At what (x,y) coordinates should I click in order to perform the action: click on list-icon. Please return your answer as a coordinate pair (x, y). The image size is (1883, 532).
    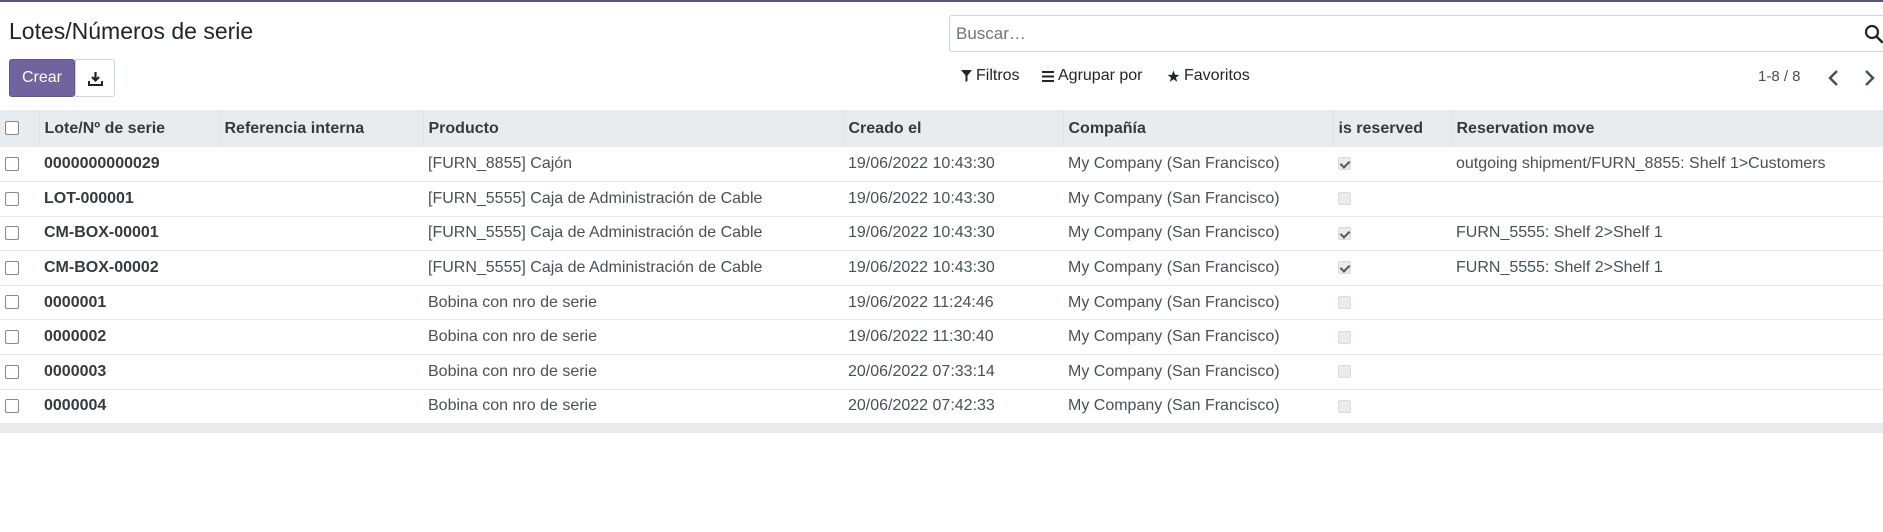
    Looking at the image, I should click on (1048, 76).